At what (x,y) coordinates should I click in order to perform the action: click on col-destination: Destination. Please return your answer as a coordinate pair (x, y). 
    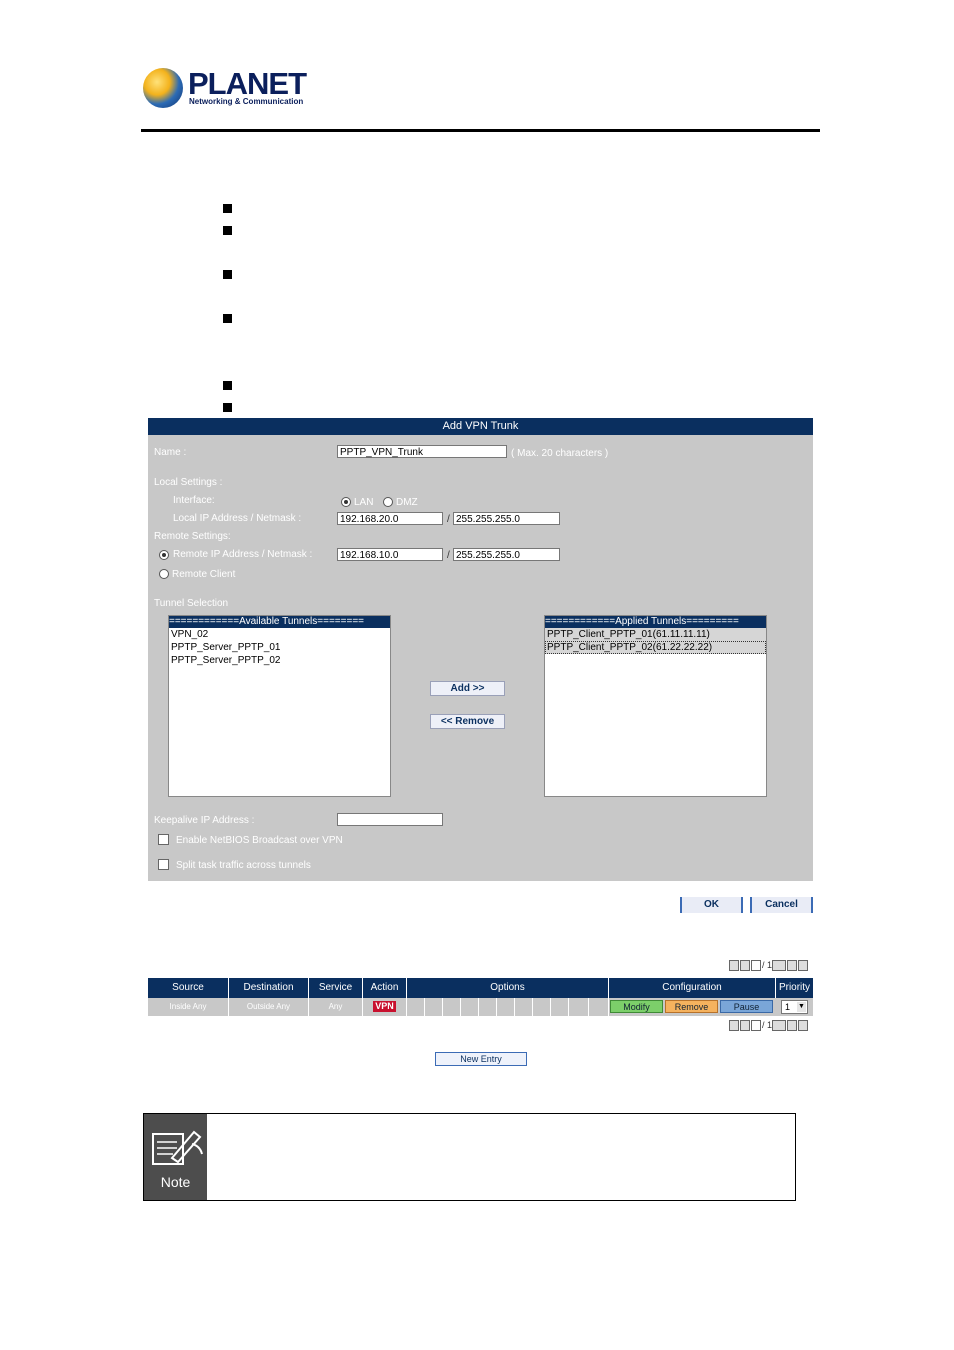
    Looking at the image, I should click on (269, 988).